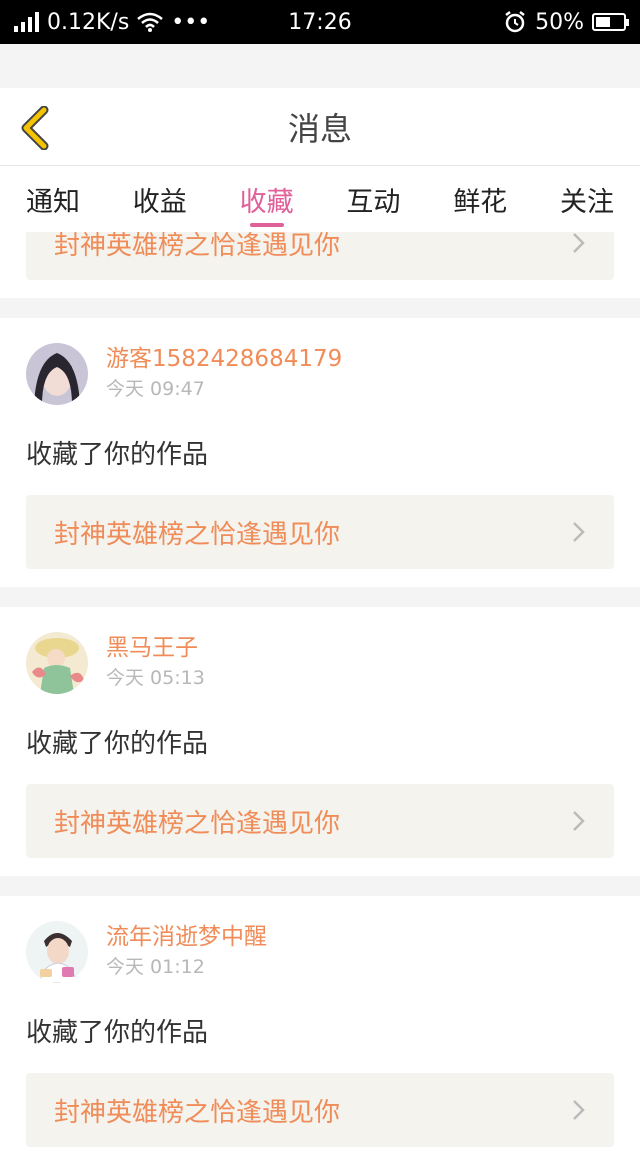  I want to click on tab-bar: 通知 收益 收藏 互动 鲜花 关注, so click(320, 199).